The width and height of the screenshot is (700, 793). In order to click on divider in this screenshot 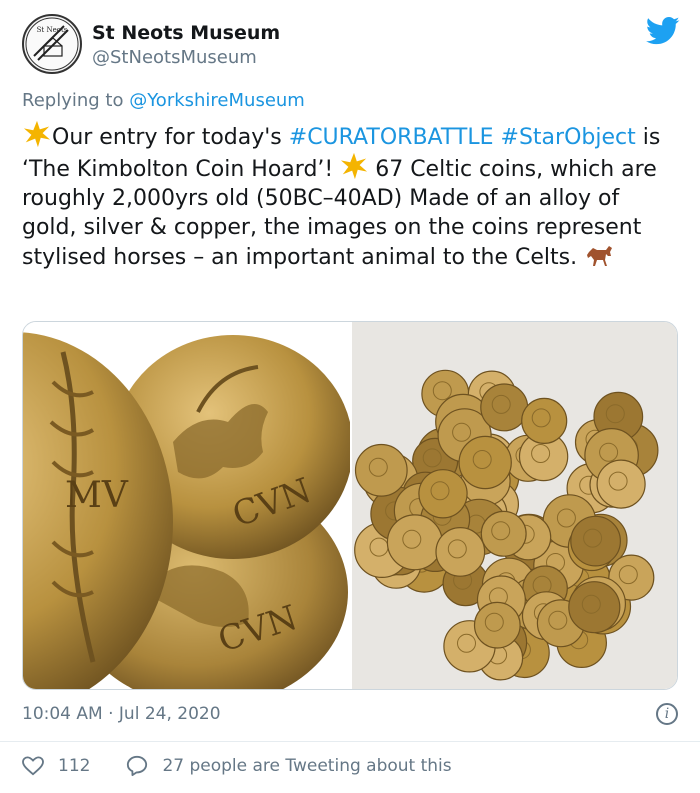, I will do `click(350, 741)`.